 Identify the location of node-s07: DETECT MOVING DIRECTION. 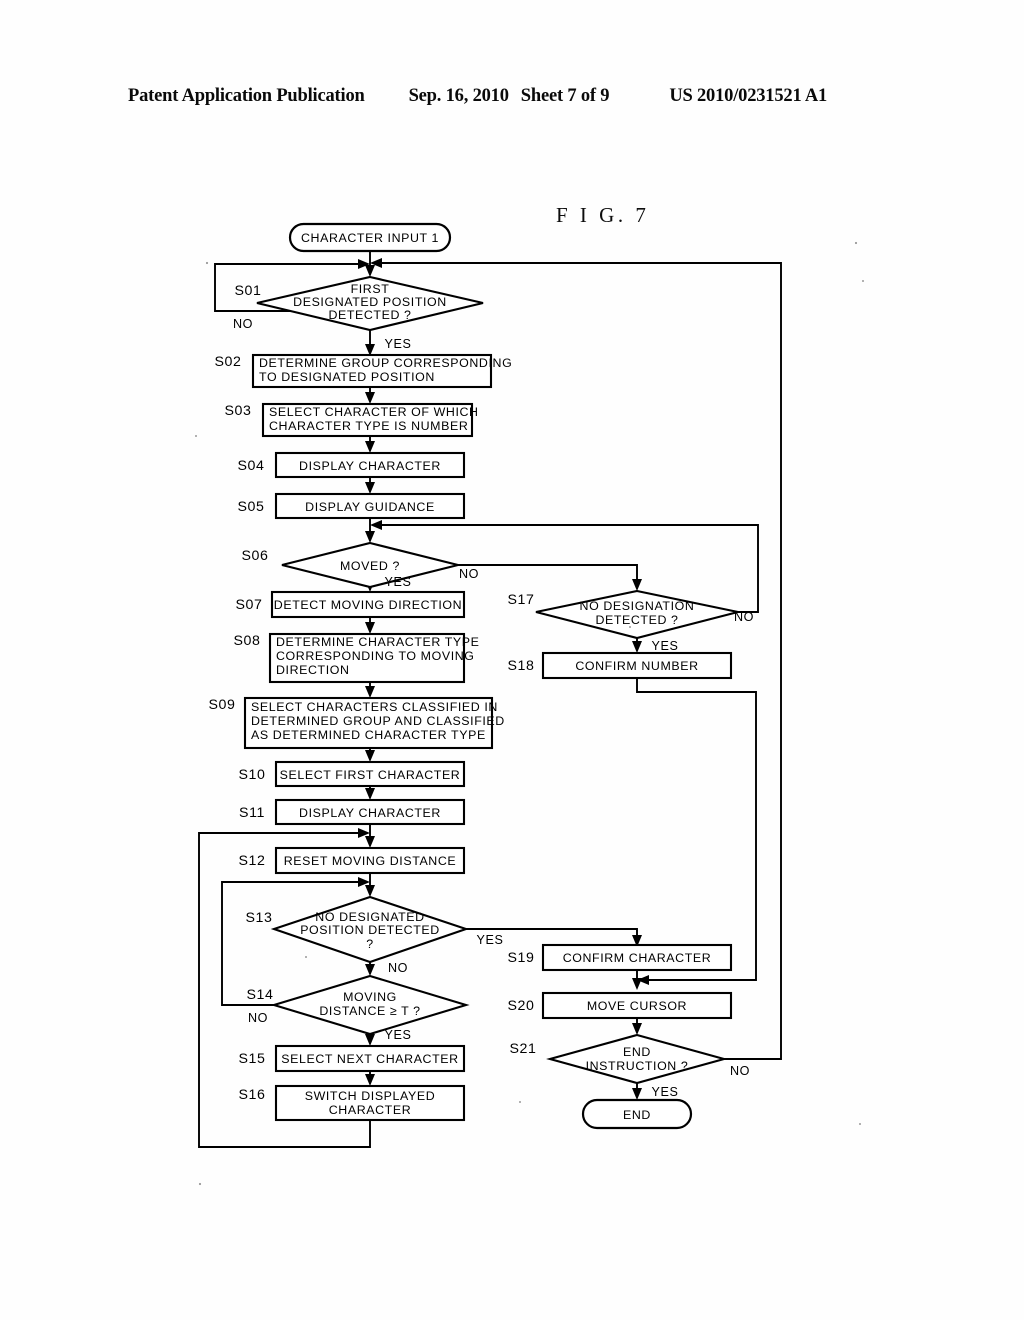
(368, 604).